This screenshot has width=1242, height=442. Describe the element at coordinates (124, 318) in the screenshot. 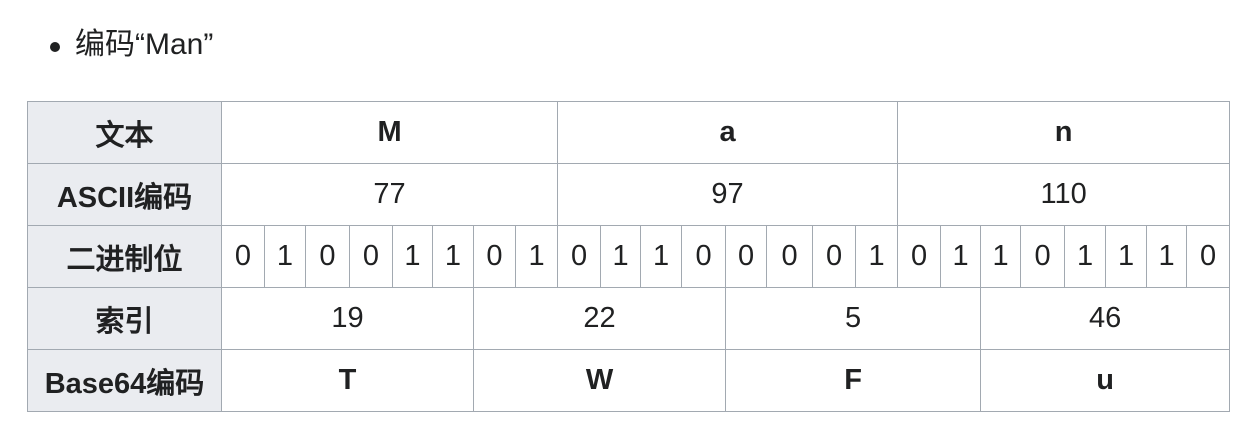

I see `row-header-index: 索引` at that location.